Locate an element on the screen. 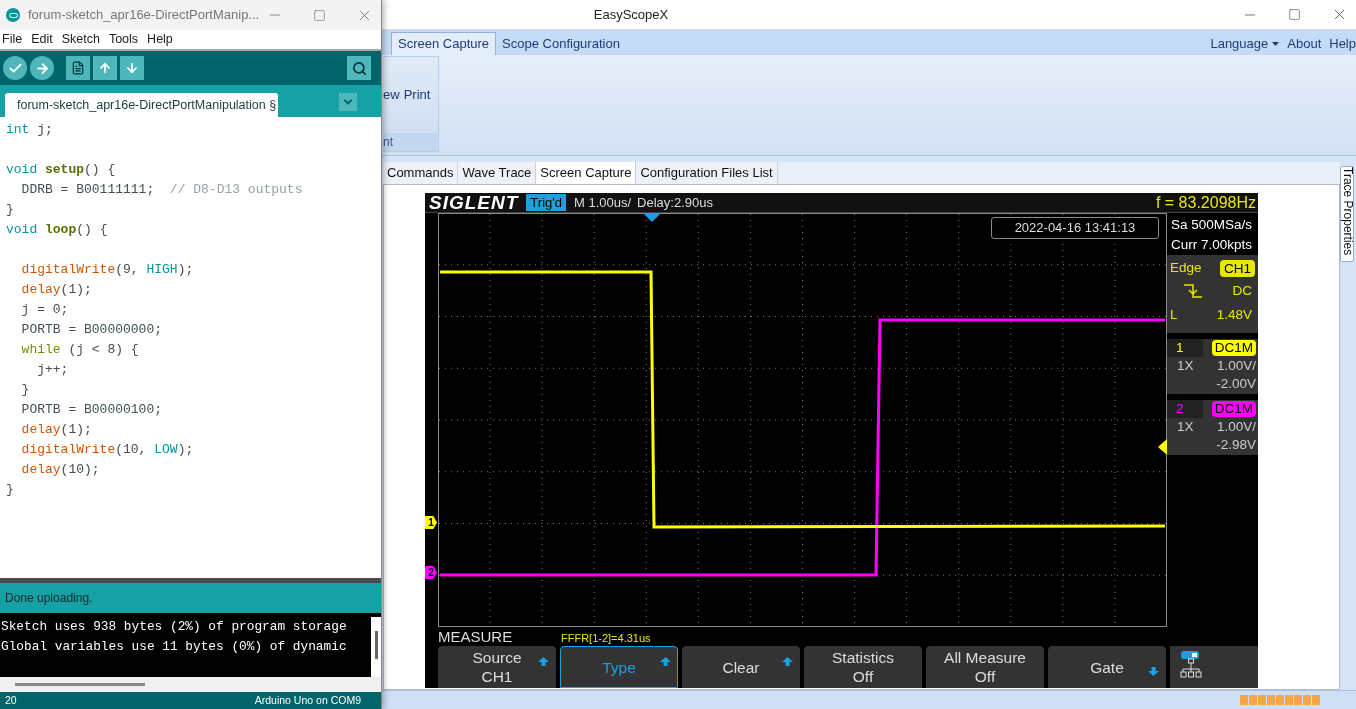 The width and height of the screenshot is (1356, 709). sketch-tab: forum-sketch_apr16e-DirectPortManipulation § is located at coordinates (141, 105).